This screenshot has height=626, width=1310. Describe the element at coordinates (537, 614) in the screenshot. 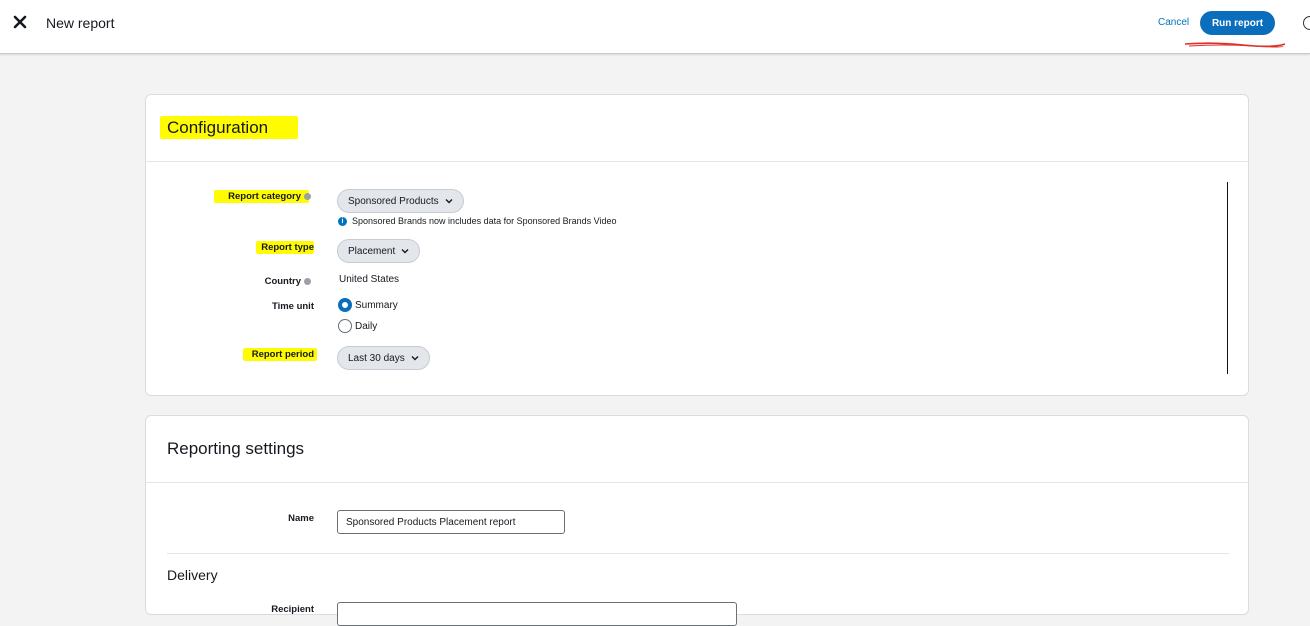

I see `recipient-input` at that location.